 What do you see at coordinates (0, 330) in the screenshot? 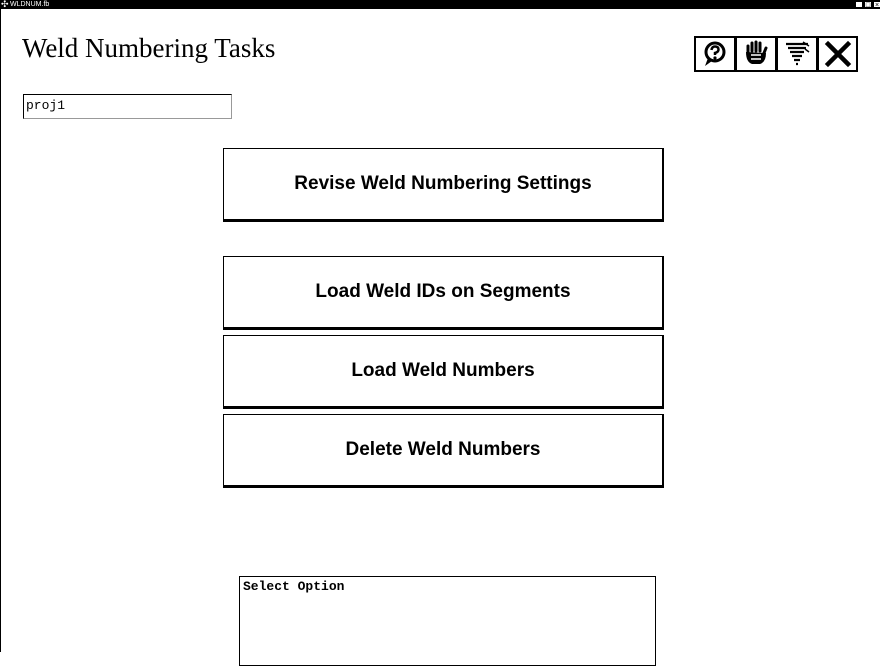
I see `window-frame` at bounding box center [0, 330].